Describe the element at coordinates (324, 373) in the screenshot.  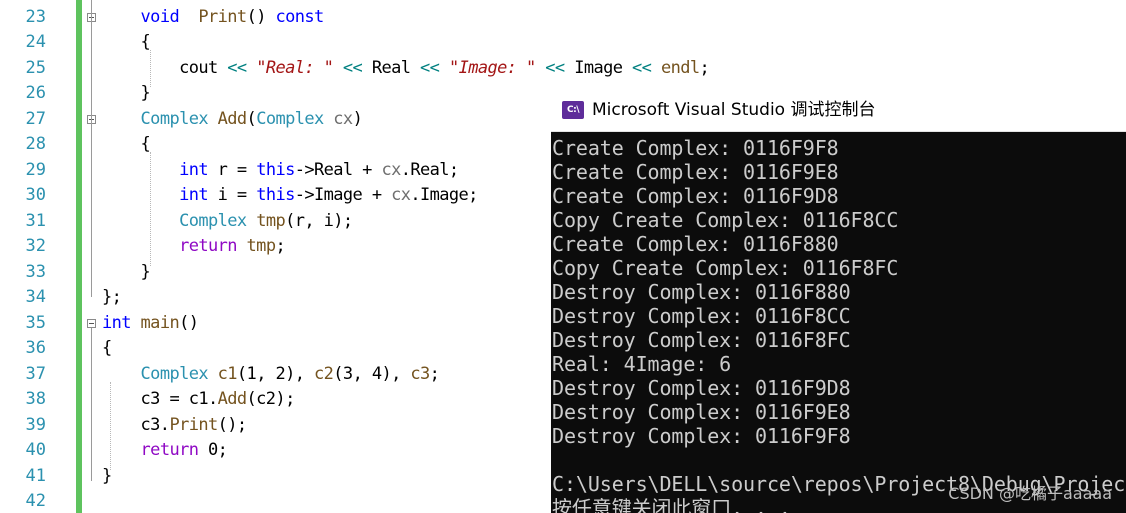
I see `code-token: c2` at that location.